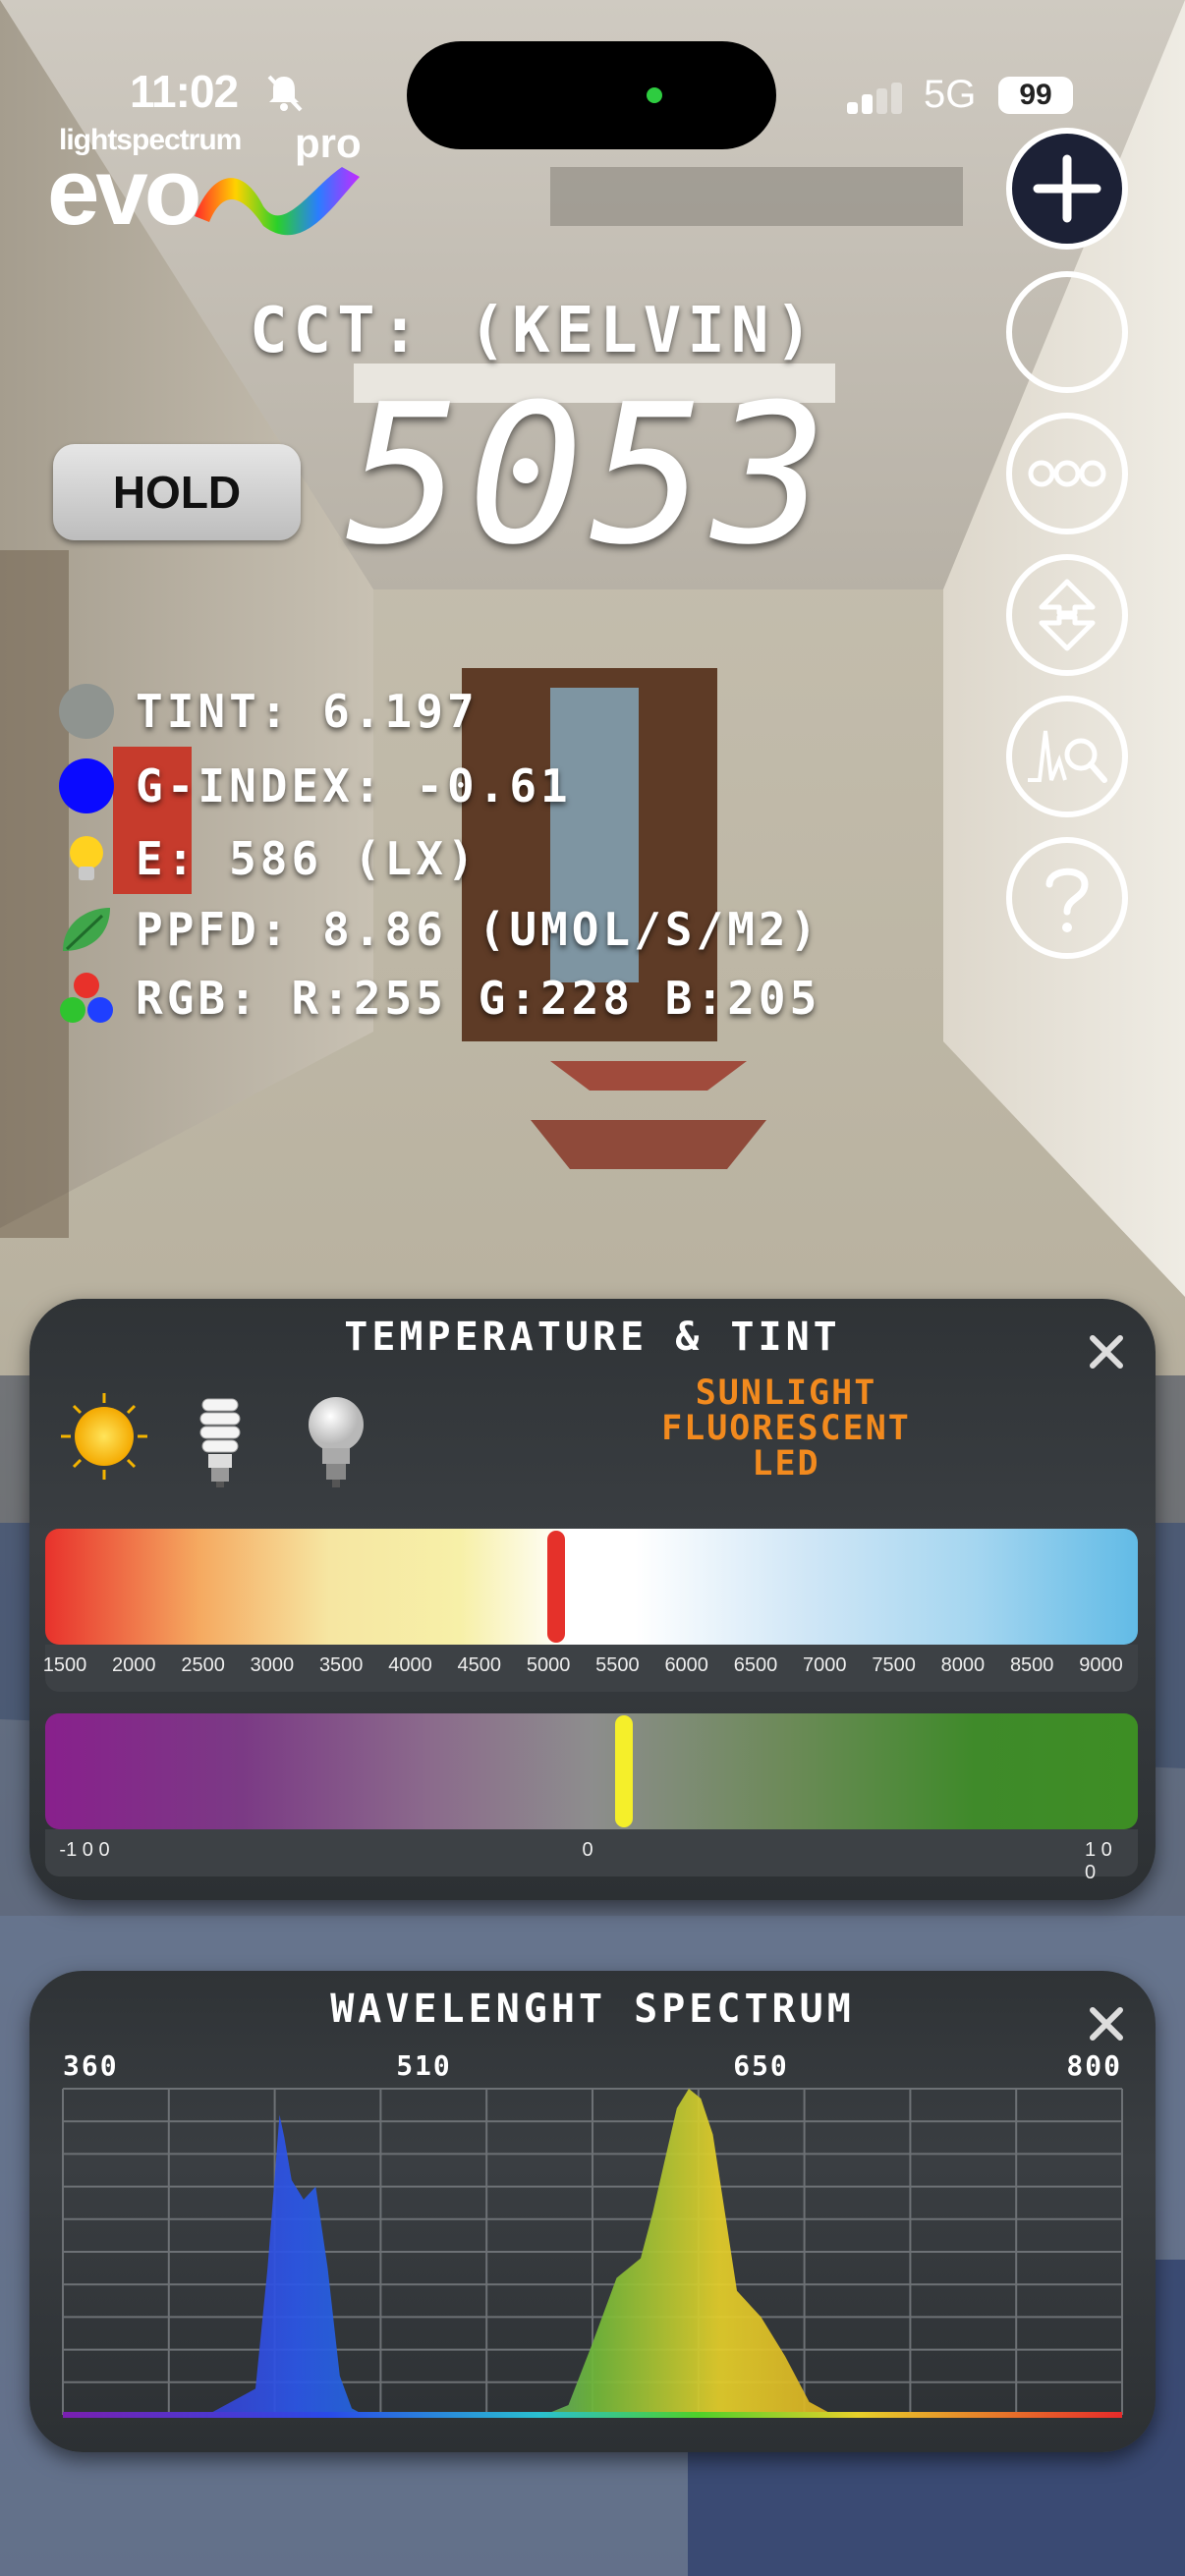 The image size is (1185, 2576). I want to click on svg-text: evo, so click(123, 191).